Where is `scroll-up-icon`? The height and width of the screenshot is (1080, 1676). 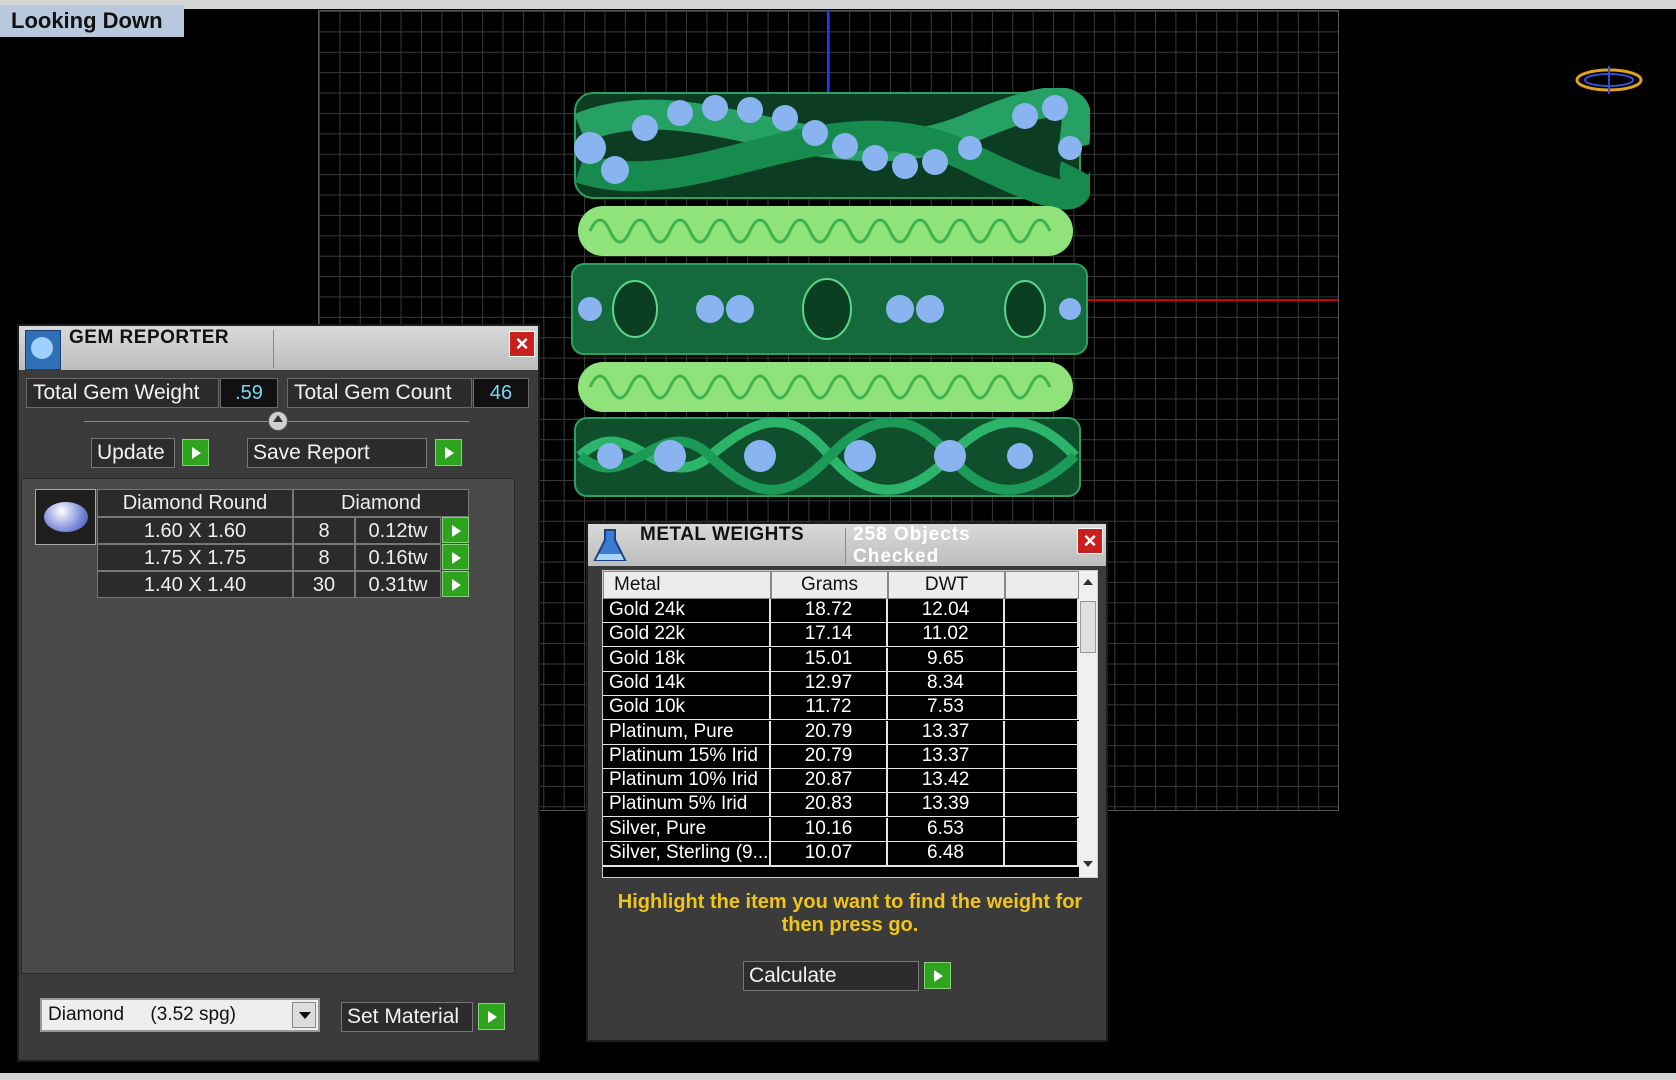
scroll-up-icon is located at coordinates (1088, 582).